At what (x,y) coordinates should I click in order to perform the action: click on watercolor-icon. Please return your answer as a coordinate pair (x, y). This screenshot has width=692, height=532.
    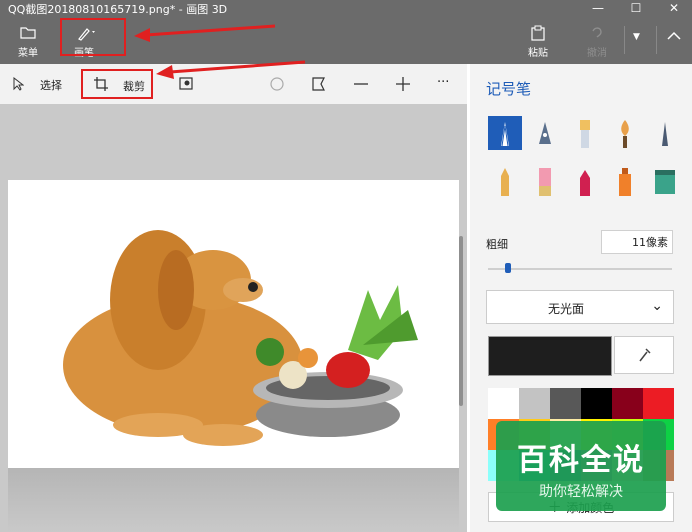
    Looking at the image, I should click on (625, 134).